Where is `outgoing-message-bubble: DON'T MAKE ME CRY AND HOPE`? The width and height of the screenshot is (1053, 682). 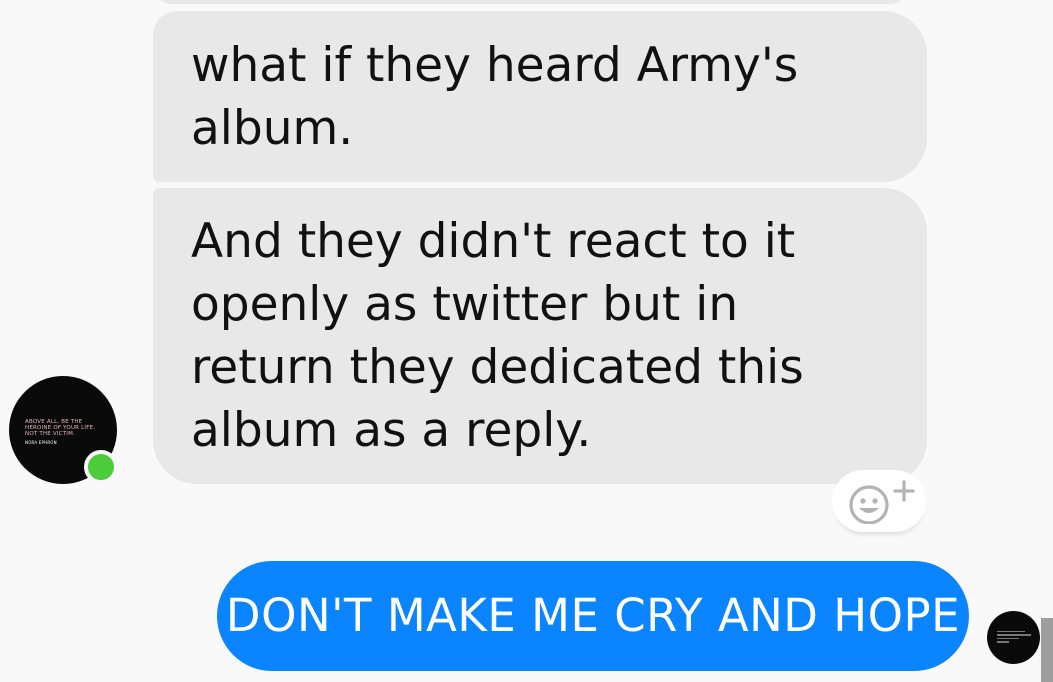
outgoing-message-bubble: DON'T MAKE ME CRY AND HOPE is located at coordinates (593, 616).